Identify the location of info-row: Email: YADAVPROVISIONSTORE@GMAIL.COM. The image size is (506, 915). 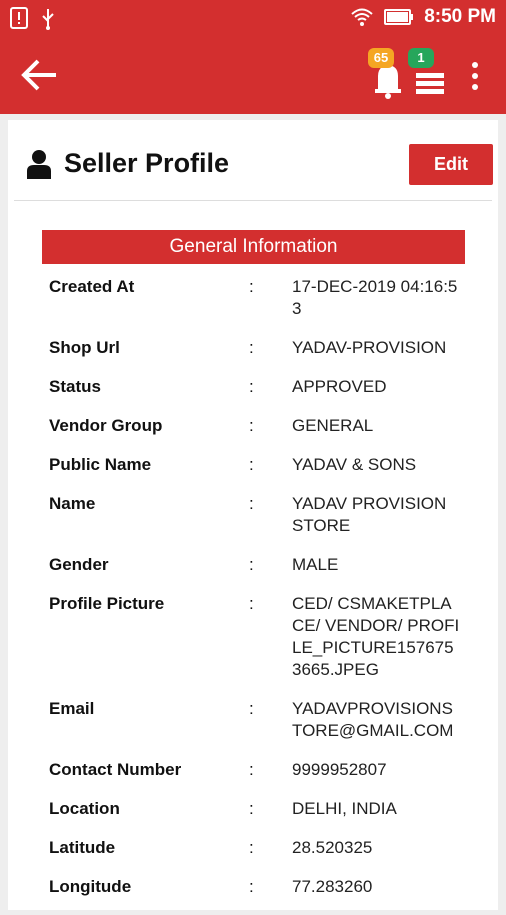
(259, 720).